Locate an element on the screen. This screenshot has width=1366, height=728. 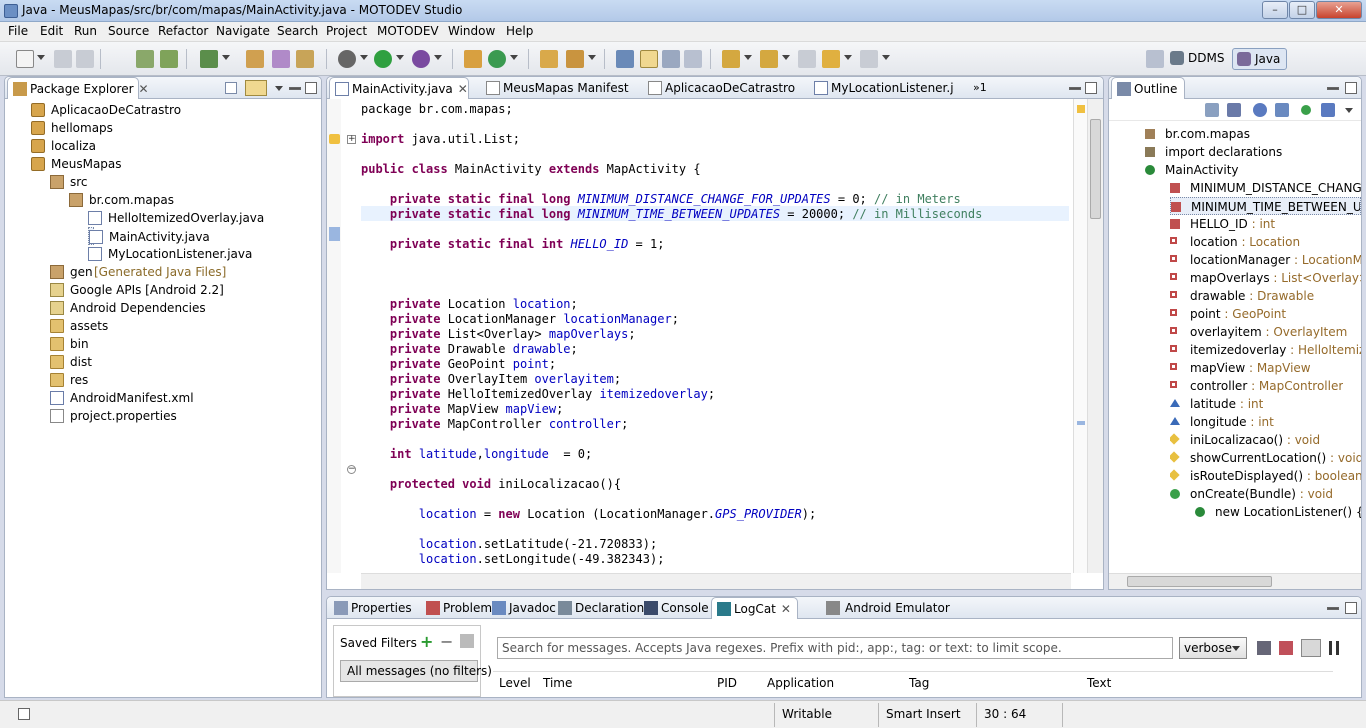
close-logcat-icon: ✕ is located at coordinates (786, 609).